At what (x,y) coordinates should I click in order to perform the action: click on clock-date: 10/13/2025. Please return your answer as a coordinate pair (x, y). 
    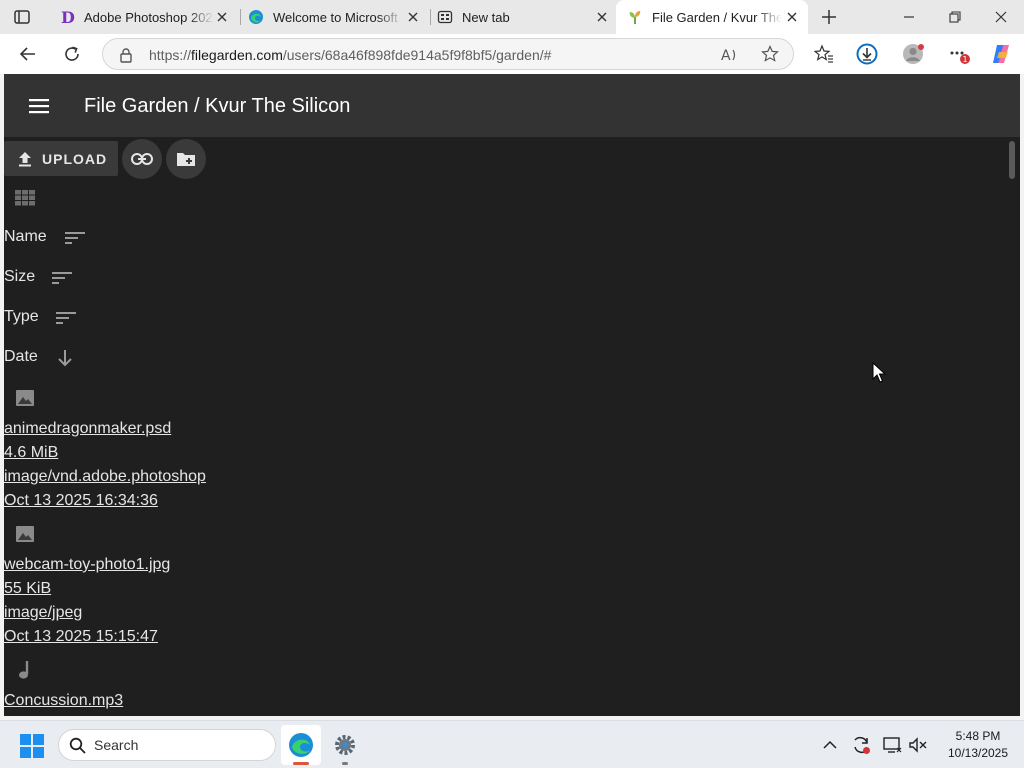
    Looking at the image, I should click on (978, 753).